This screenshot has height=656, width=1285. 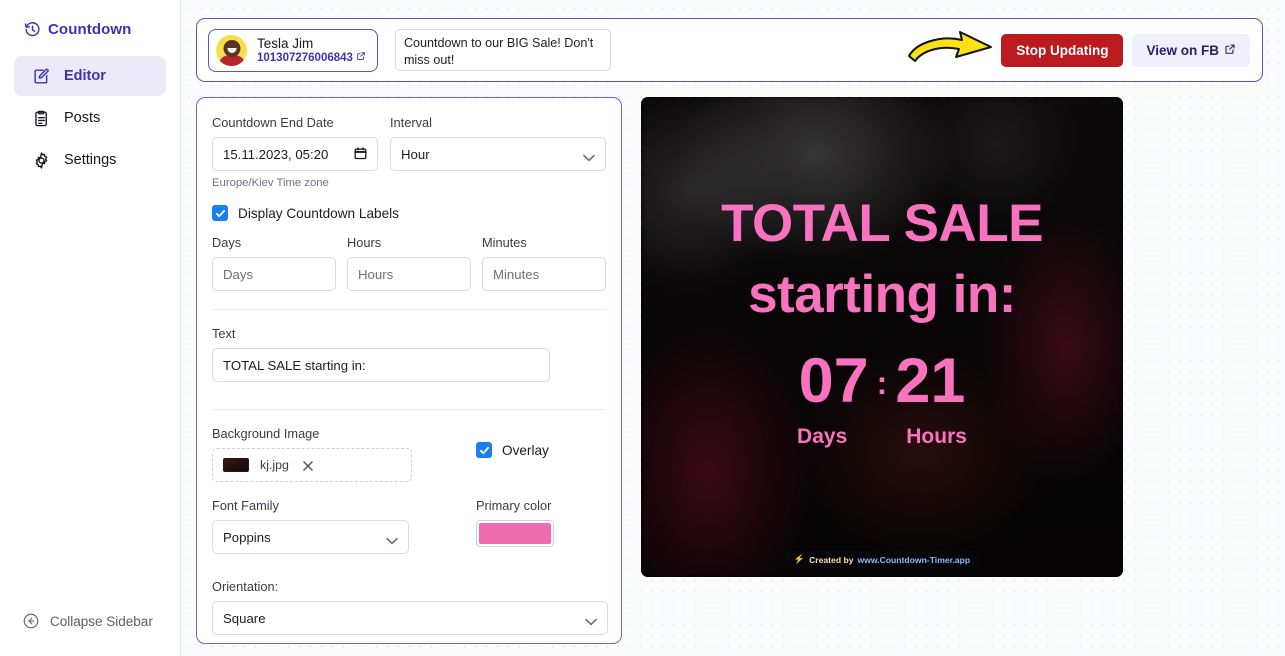 I want to click on sidebar-item-settings: Settings, so click(x=90, y=160).